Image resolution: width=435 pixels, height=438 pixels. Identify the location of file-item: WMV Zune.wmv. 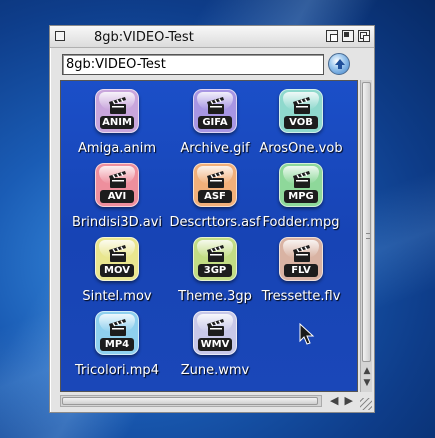
(215, 344).